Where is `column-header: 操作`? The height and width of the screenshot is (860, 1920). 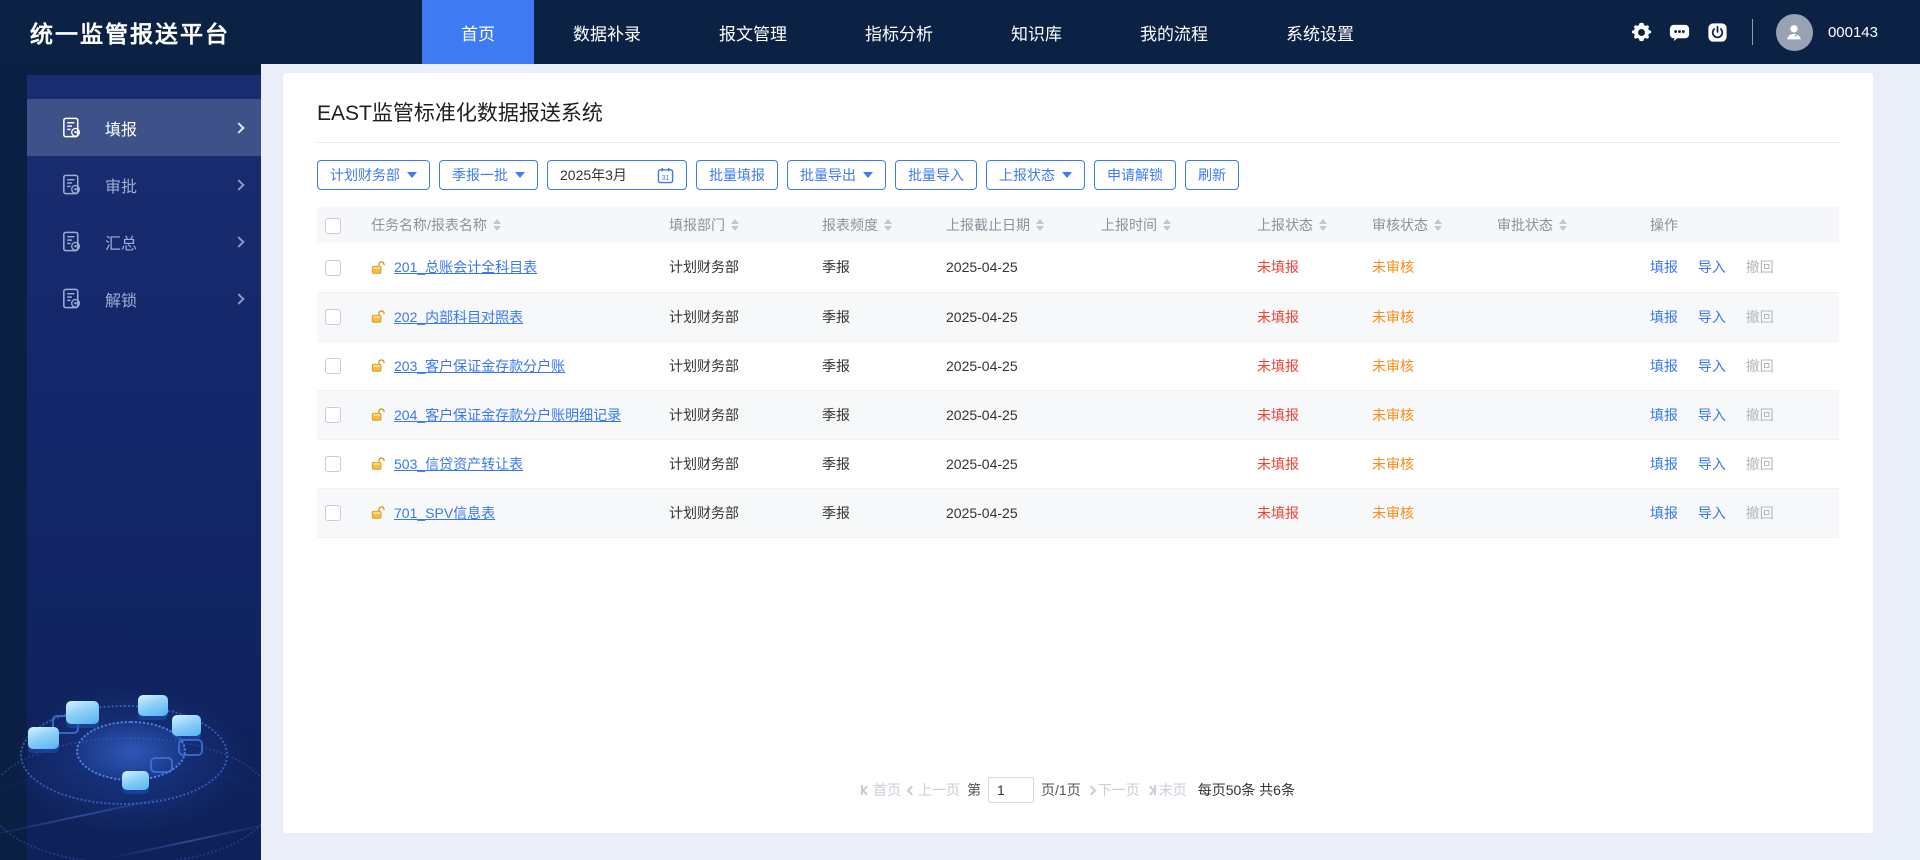 column-header: 操作 is located at coordinates (1740, 225).